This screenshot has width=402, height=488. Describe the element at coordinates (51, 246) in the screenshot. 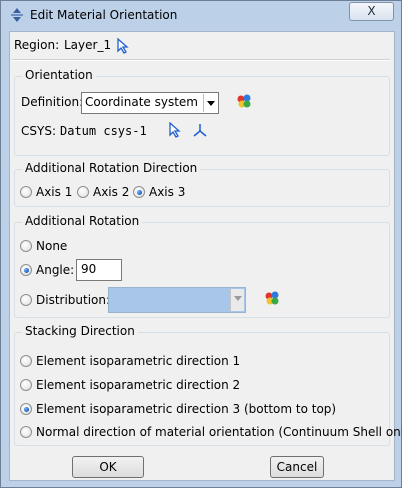

I see `none-label: None` at that location.